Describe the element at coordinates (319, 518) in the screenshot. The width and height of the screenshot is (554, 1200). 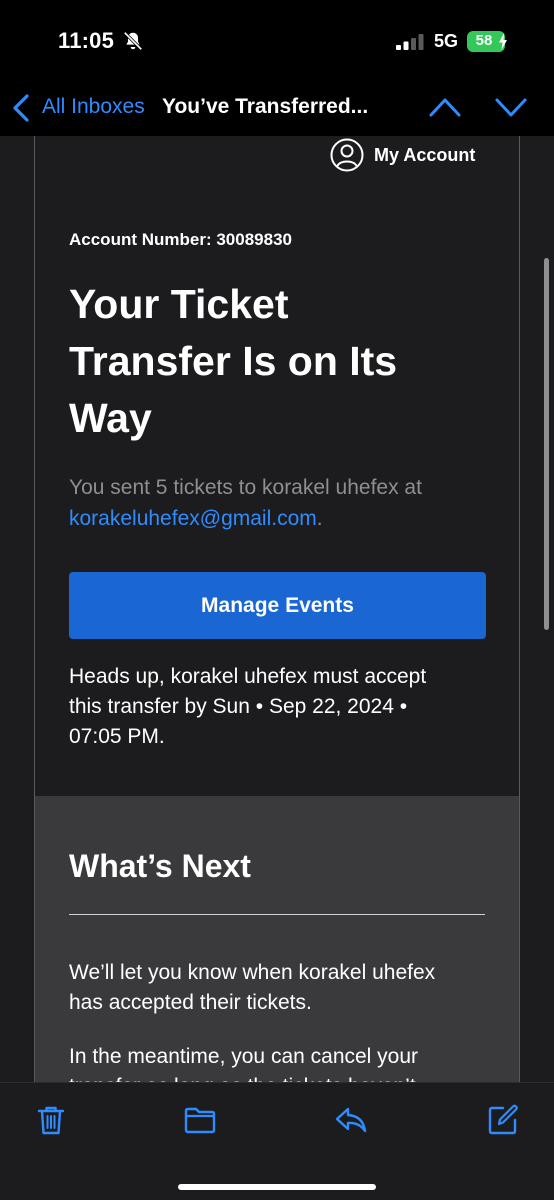
I see `sent-summary-suffix: .` at that location.